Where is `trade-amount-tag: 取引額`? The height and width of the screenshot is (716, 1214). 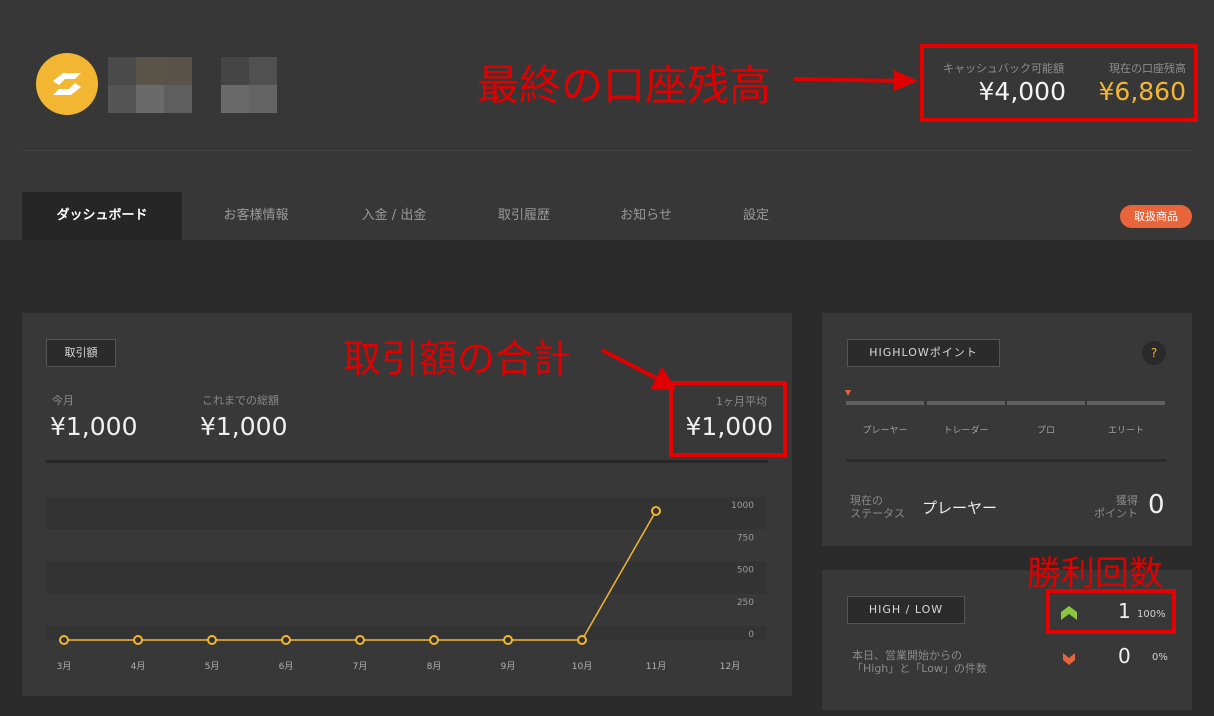
trade-amount-tag: 取引額 is located at coordinates (81, 353).